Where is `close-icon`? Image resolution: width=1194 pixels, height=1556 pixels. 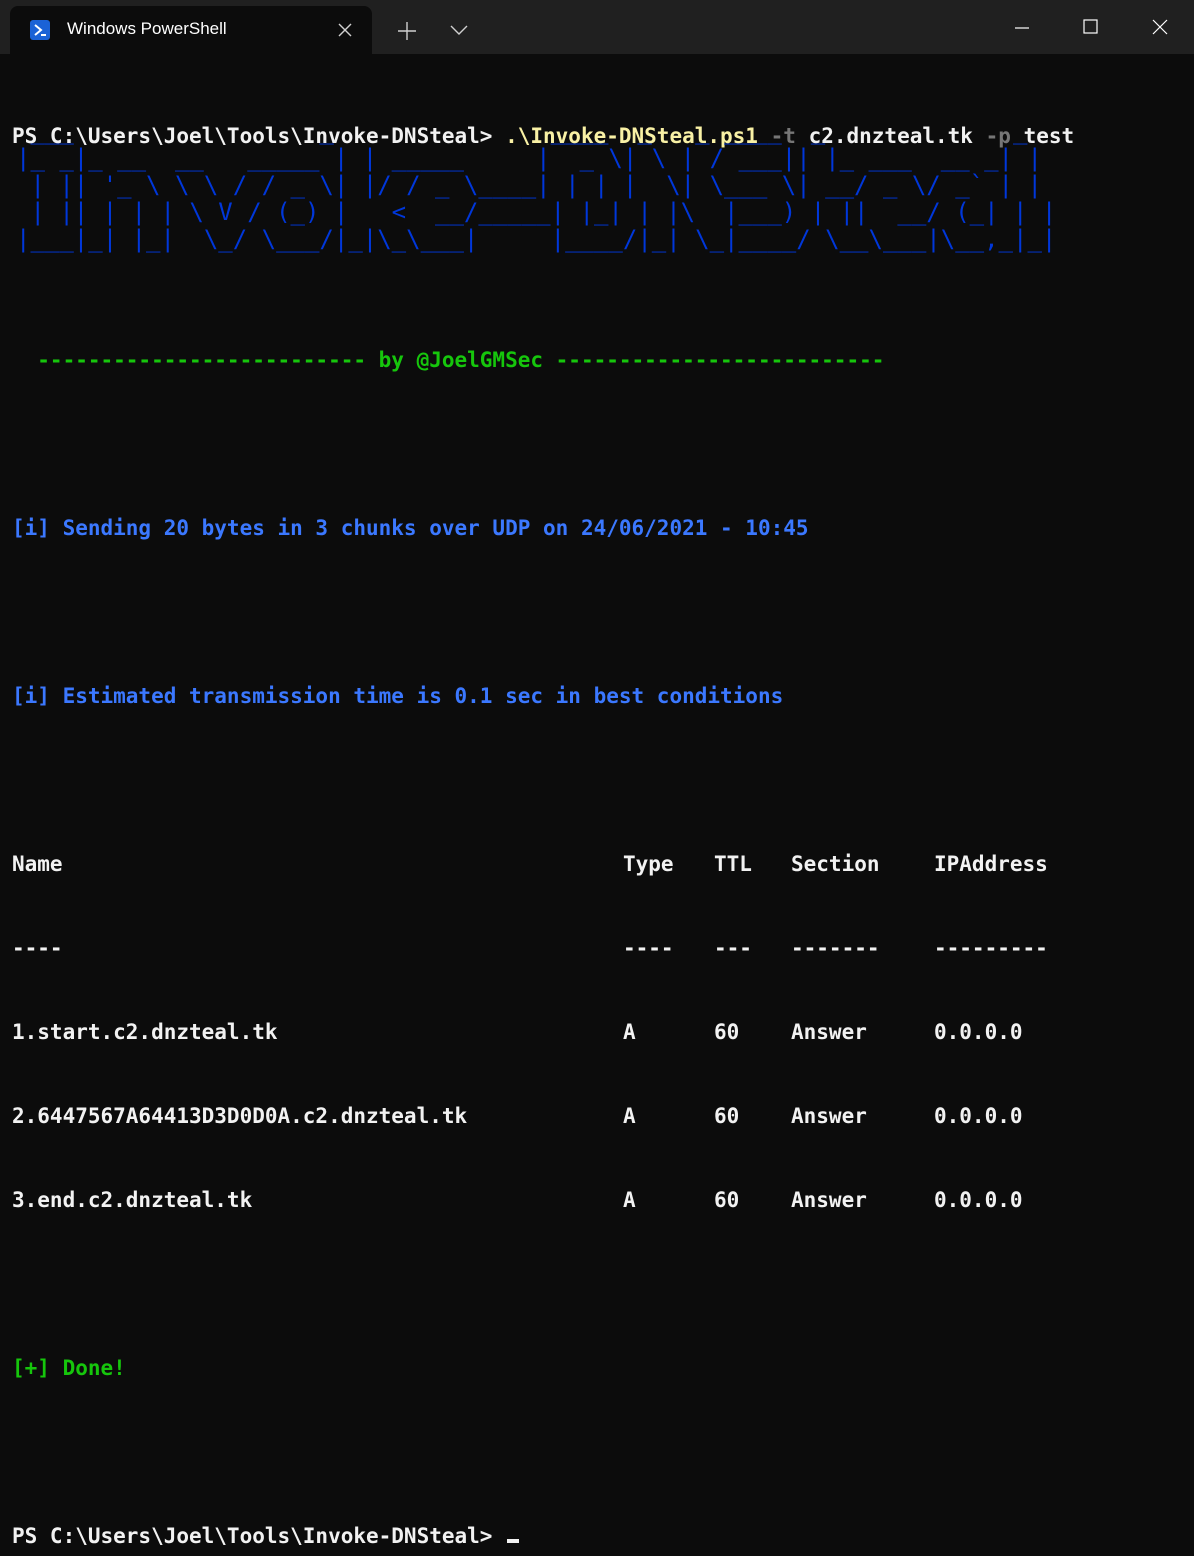
close-icon is located at coordinates (1160, 27).